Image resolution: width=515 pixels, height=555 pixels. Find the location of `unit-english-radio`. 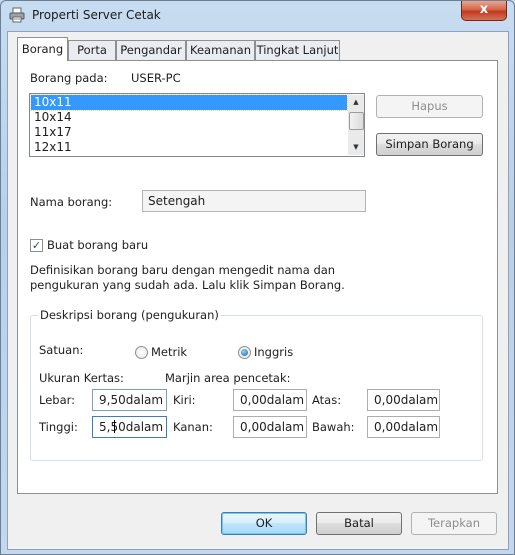

unit-english-radio is located at coordinates (244, 352).